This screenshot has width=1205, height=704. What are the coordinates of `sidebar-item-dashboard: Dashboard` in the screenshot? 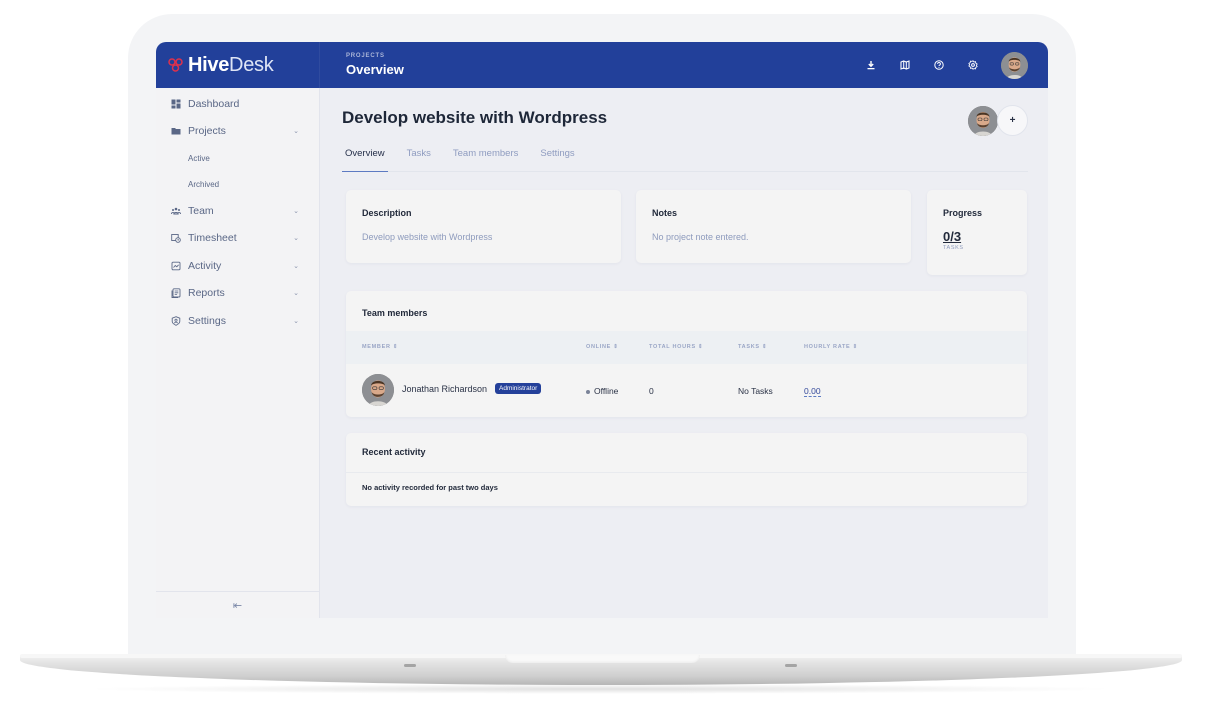 It's located at (237, 104).